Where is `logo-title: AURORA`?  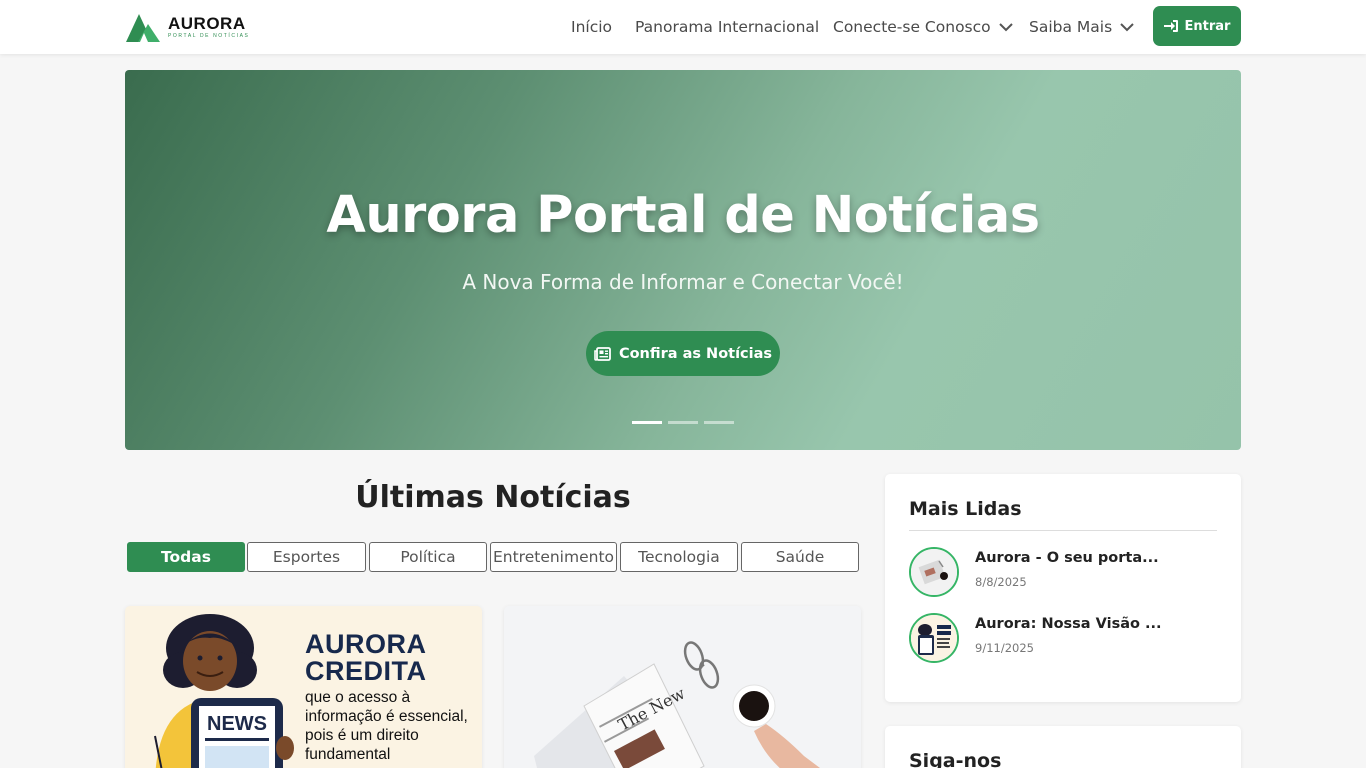
logo-title: AURORA is located at coordinates (207, 23).